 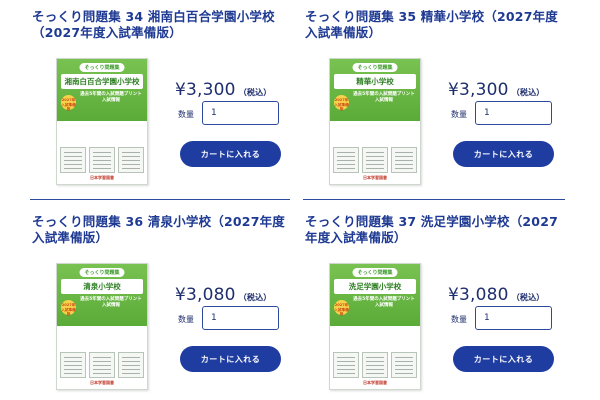 What do you see at coordinates (102, 286) in the screenshot?
I see `cover-school-name: 清泉小学校` at bounding box center [102, 286].